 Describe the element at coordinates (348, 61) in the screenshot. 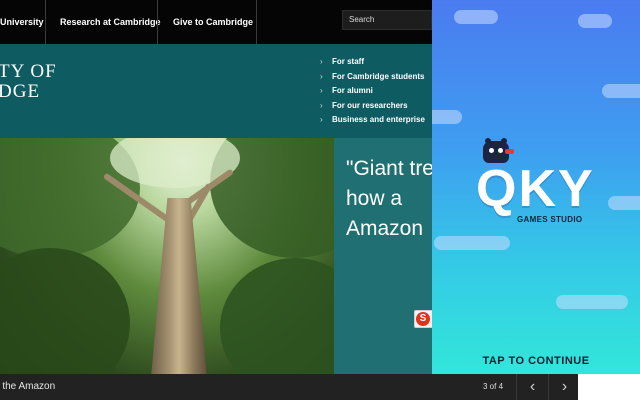

I see `quick-link-label: For staff` at that location.